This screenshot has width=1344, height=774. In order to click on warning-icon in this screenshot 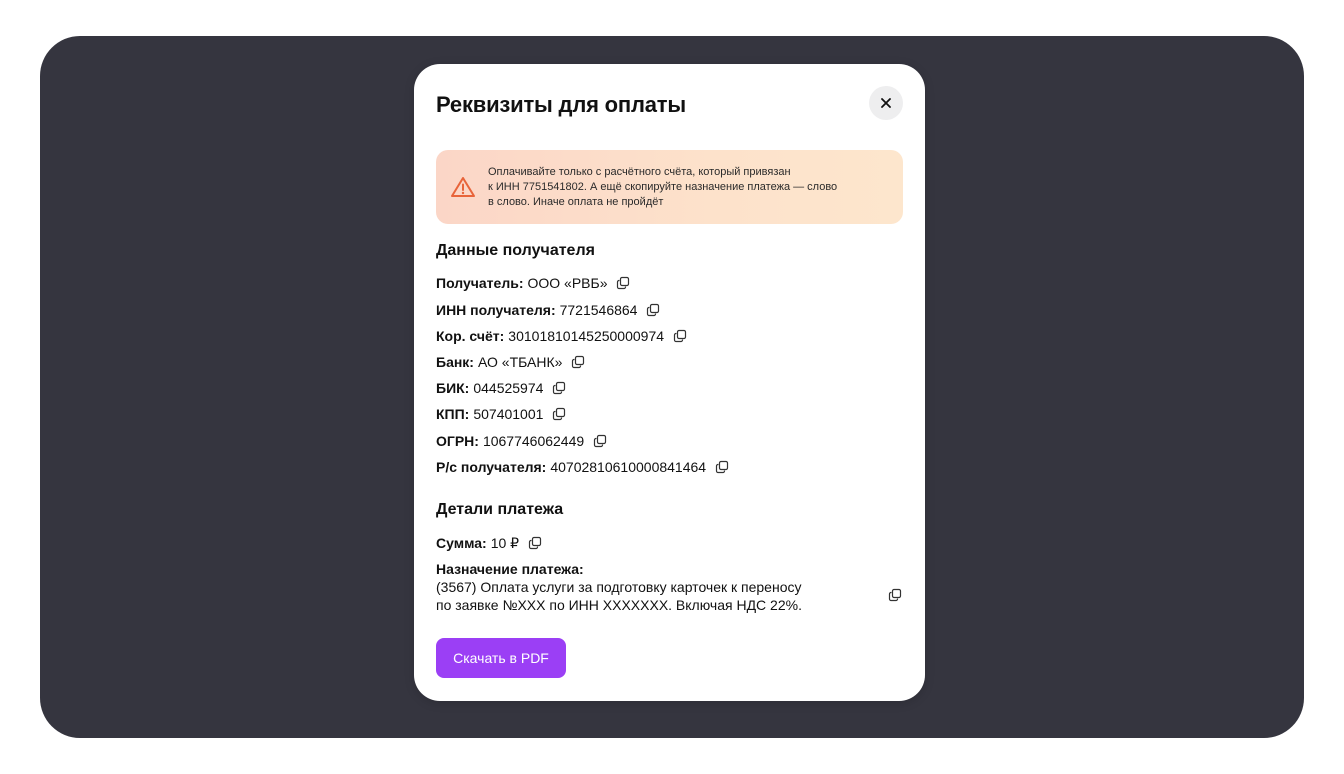, I will do `click(463, 187)`.